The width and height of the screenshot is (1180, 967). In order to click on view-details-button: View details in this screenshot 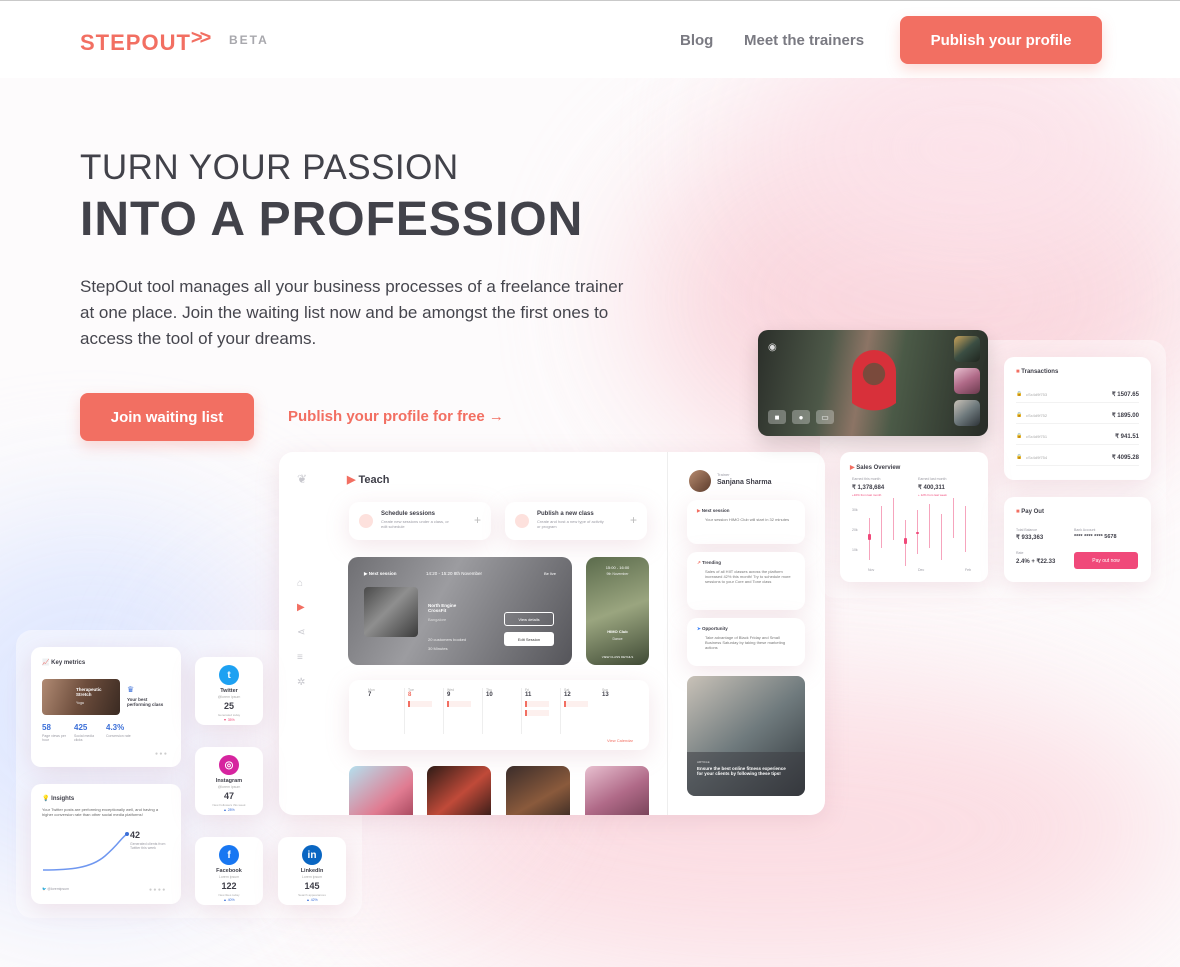, I will do `click(529, 619)`.